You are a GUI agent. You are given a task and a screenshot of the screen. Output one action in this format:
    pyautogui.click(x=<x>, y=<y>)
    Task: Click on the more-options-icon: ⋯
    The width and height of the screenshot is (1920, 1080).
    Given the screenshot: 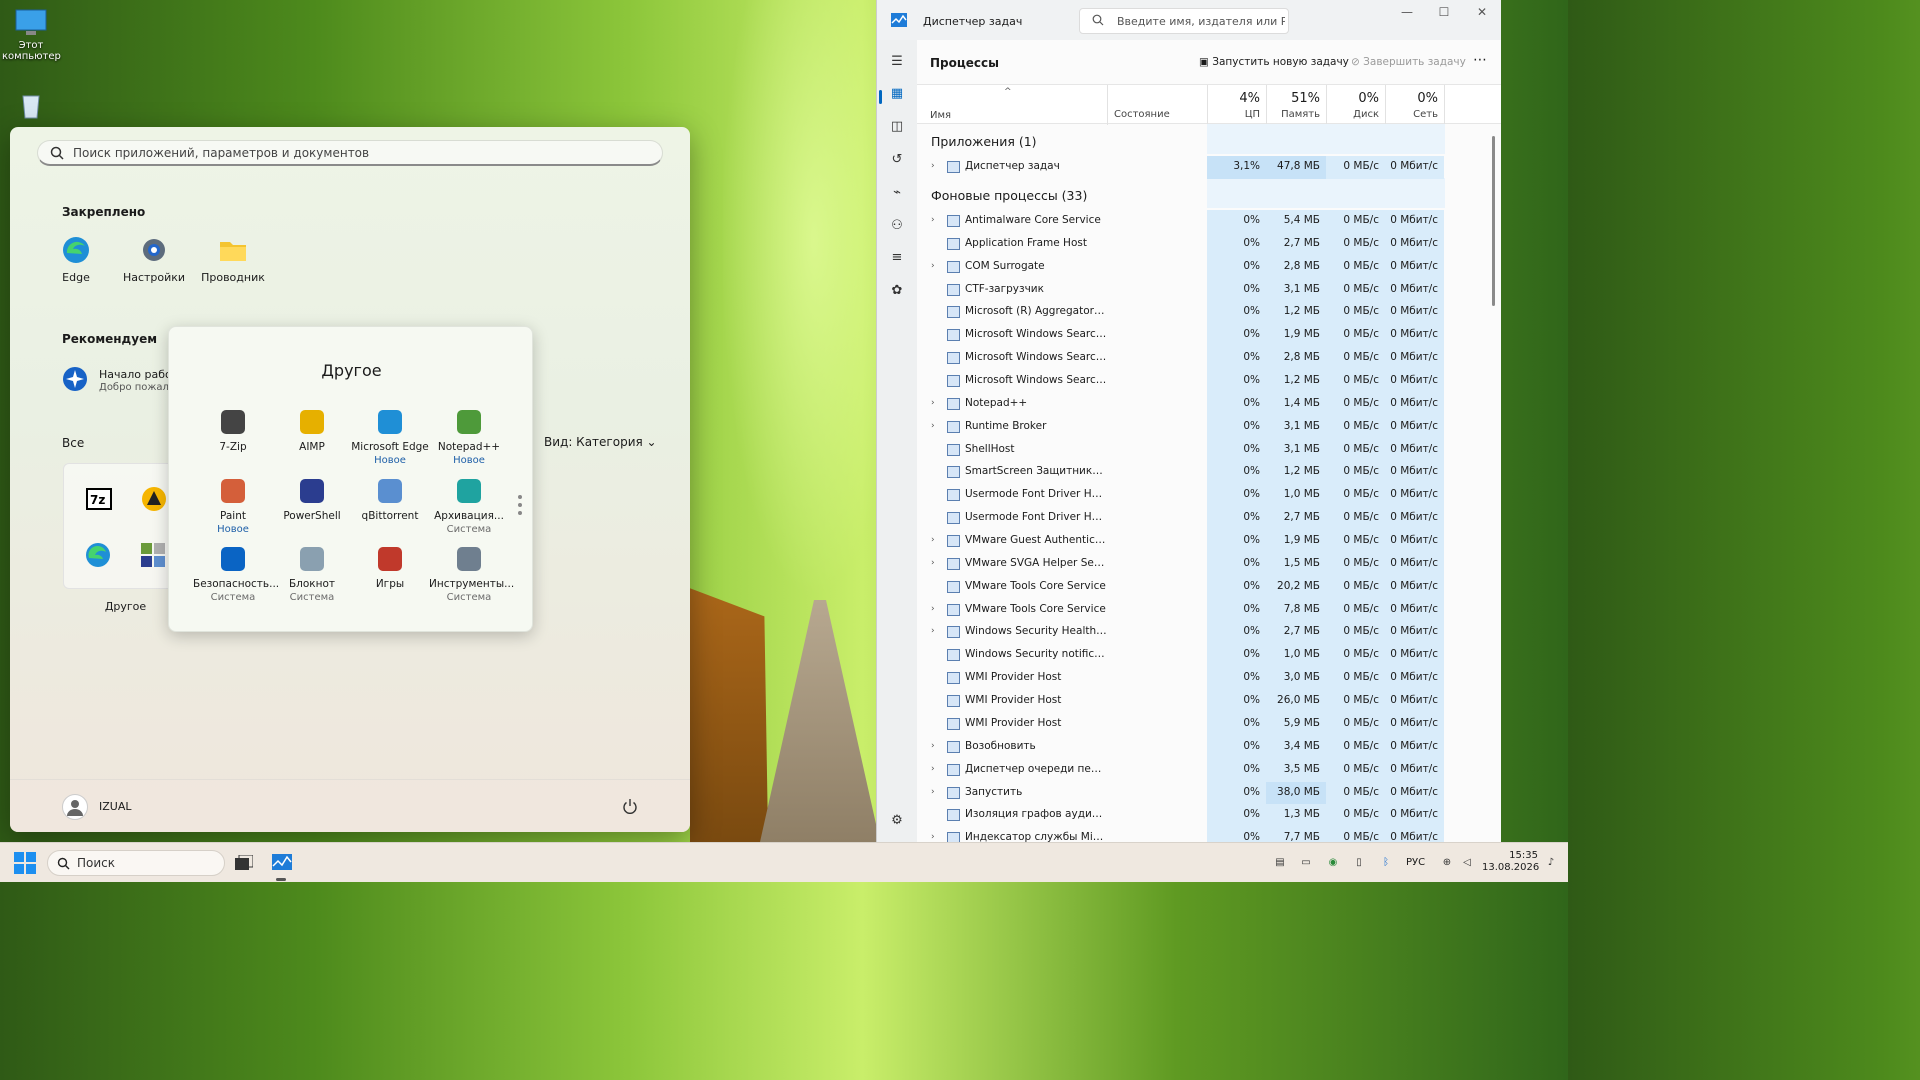 What is the action you would take?
    pyautogui.click(x=1480, y=60)
    